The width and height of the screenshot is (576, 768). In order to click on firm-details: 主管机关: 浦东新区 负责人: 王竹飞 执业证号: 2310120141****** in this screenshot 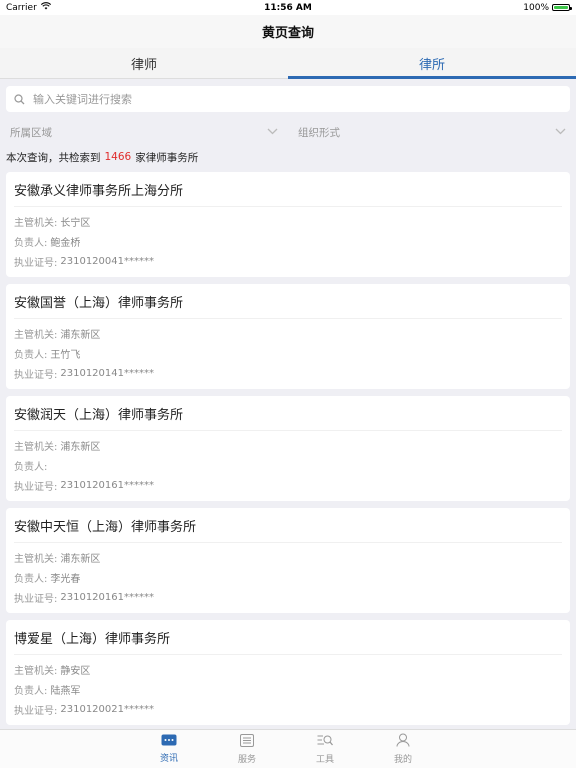, I will do `click(288, 354)`.